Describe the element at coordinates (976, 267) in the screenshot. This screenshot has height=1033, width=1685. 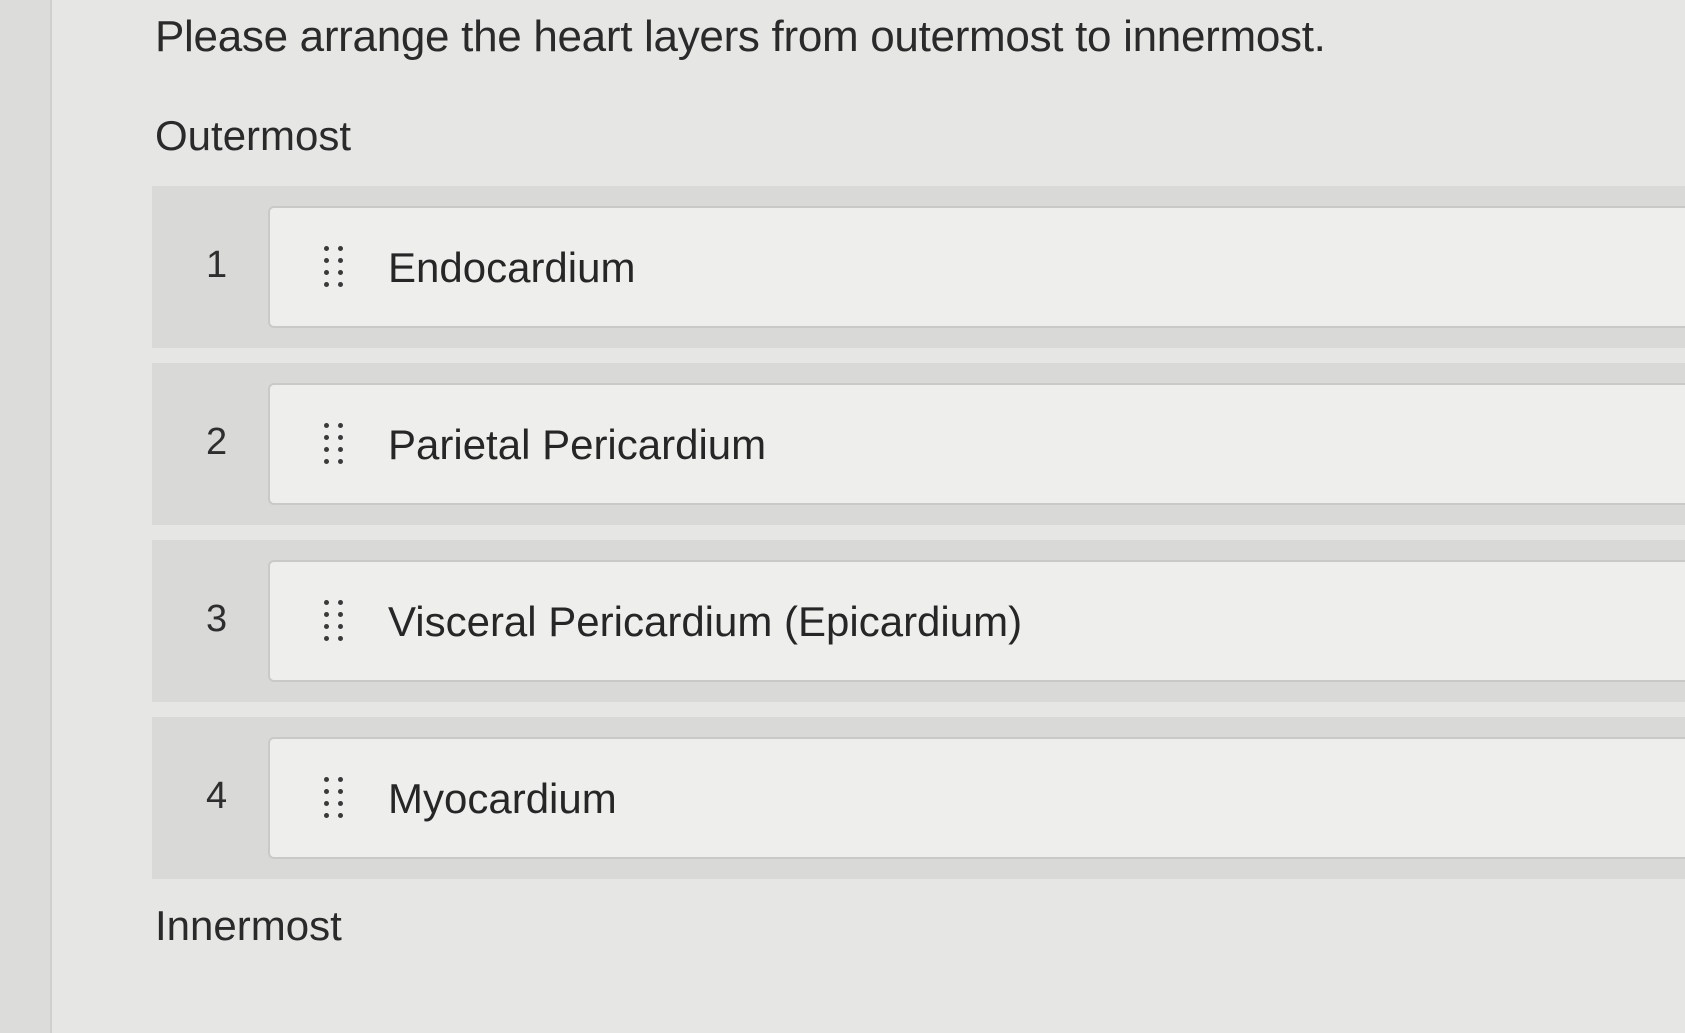
I see `draggable-item-endocardium: Endocardium` at that location.